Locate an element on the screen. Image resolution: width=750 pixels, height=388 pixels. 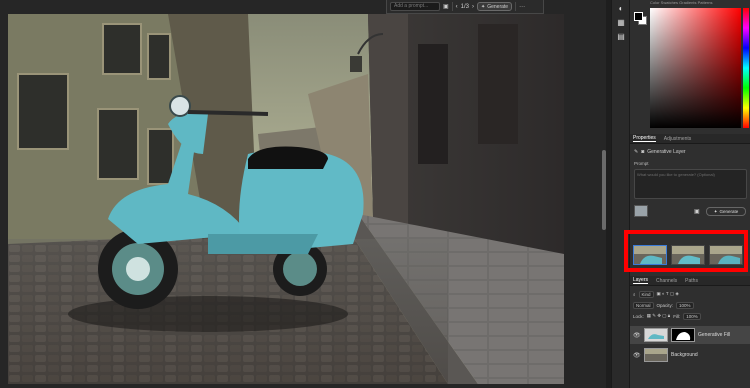
contextual-task-bar: Add a prompt... ▣ ‹ 1/3 › ✦ Generate ··· is located at coordinates (465, 7).